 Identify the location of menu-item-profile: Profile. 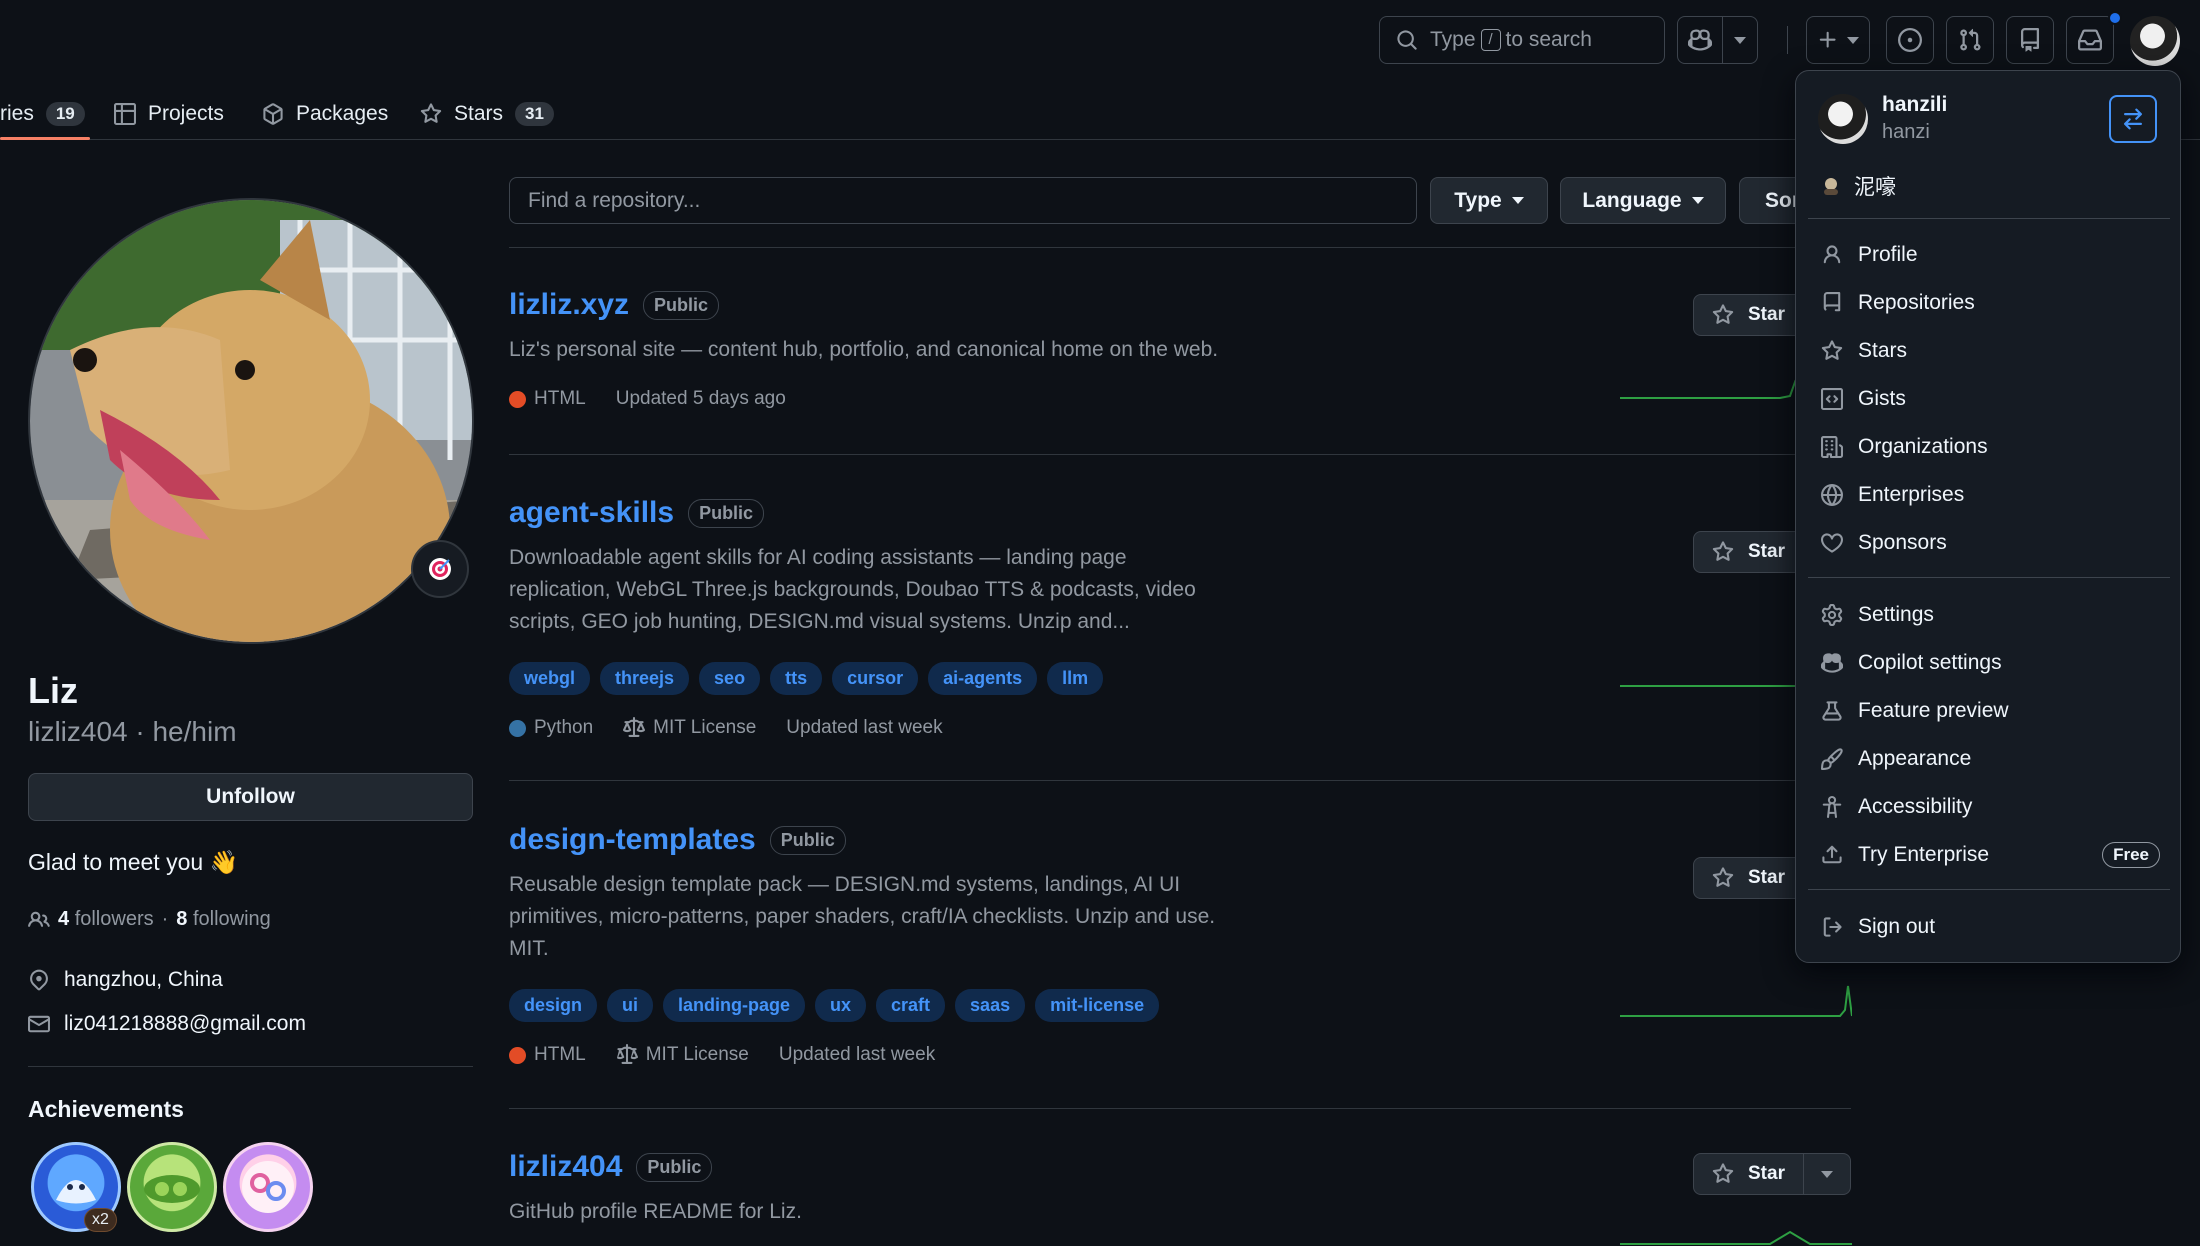
(1990, 255).